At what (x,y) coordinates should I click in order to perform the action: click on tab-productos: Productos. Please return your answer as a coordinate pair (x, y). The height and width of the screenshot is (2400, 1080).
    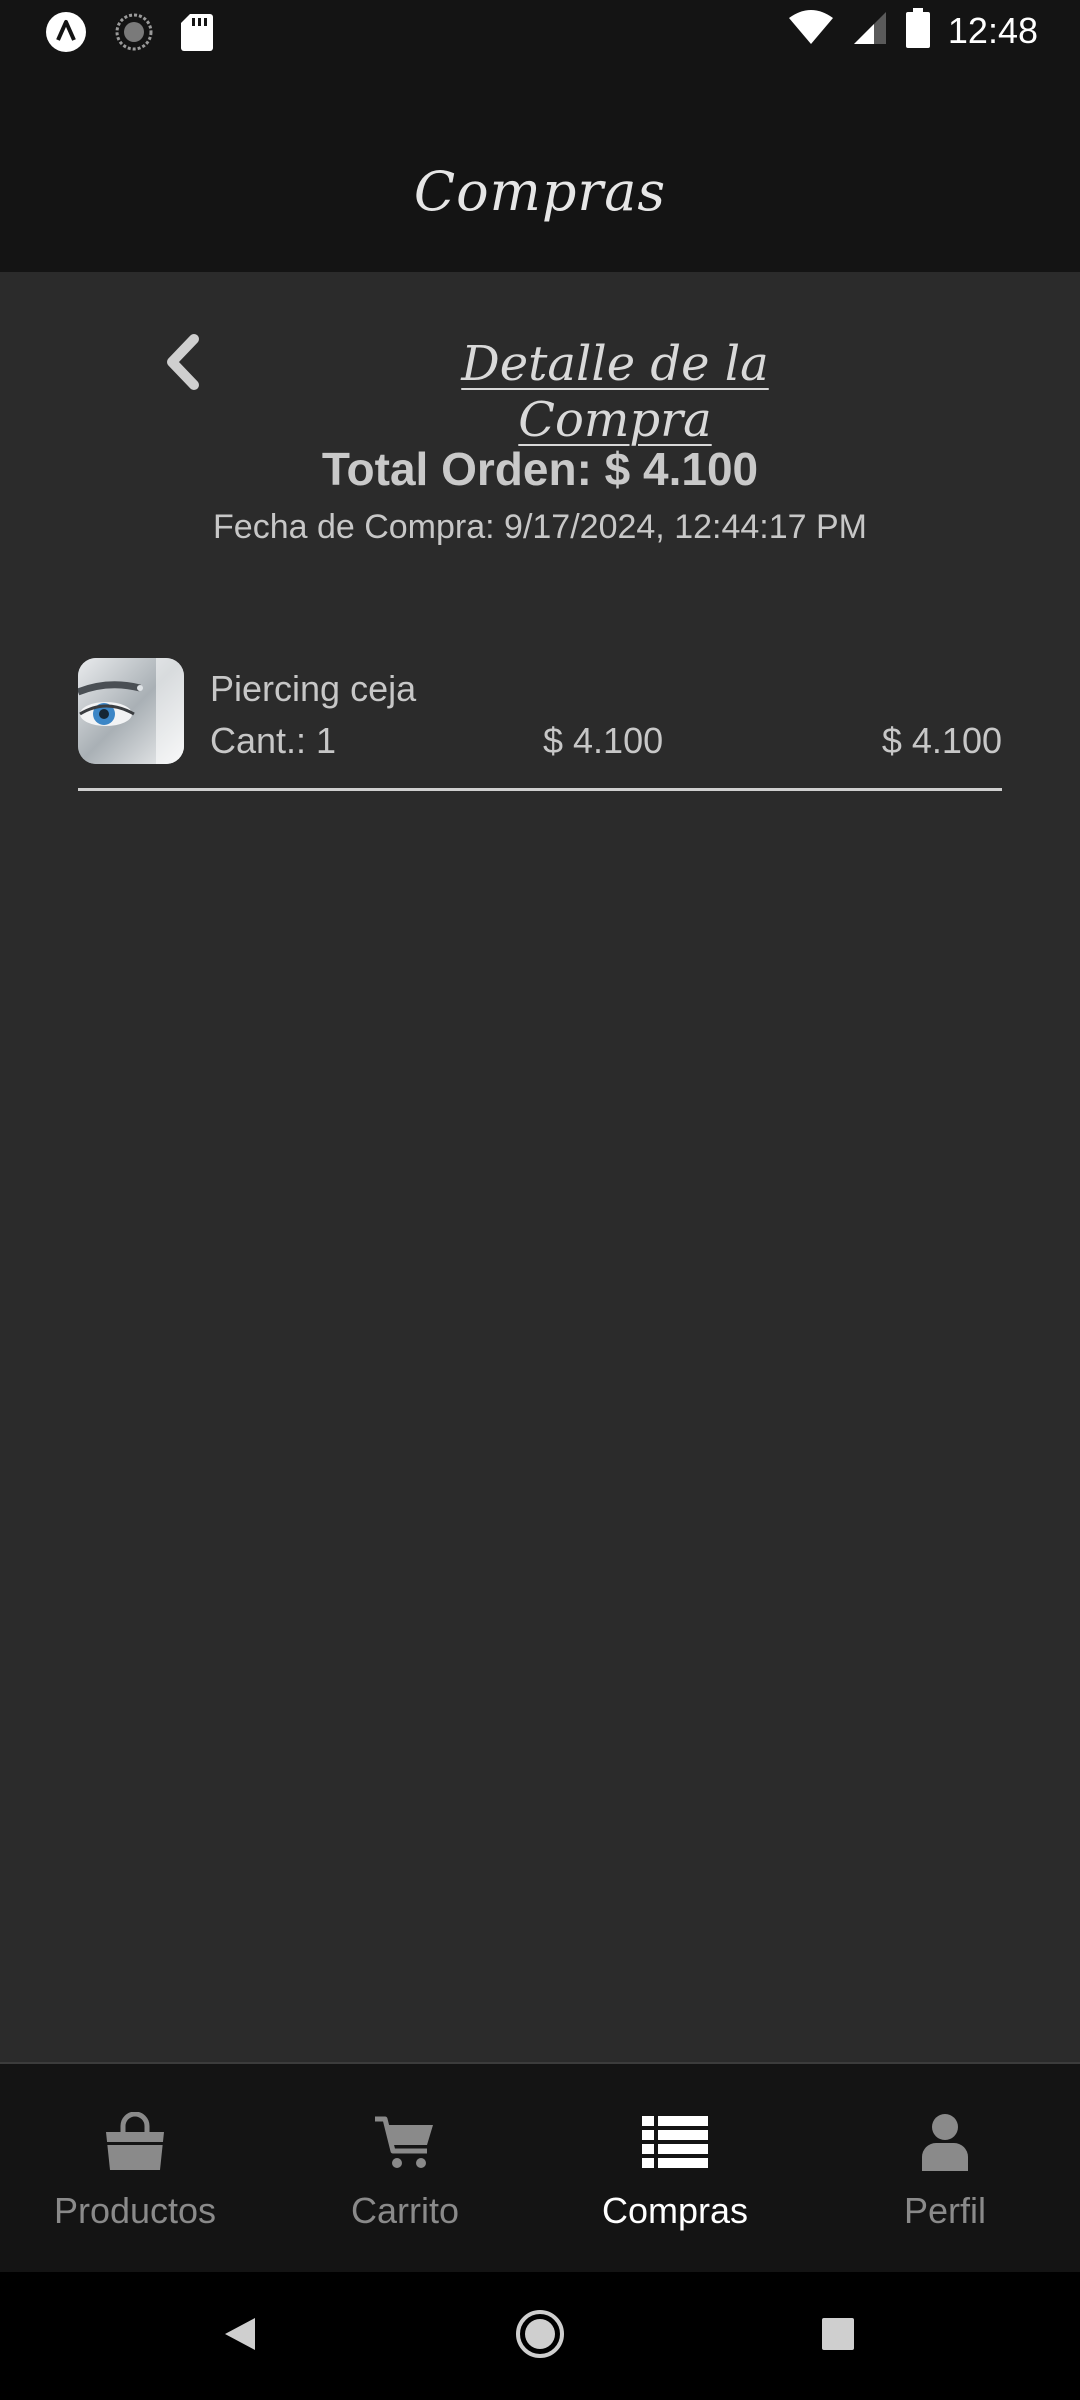
    Looking at the image, I should click on (135, 2169).